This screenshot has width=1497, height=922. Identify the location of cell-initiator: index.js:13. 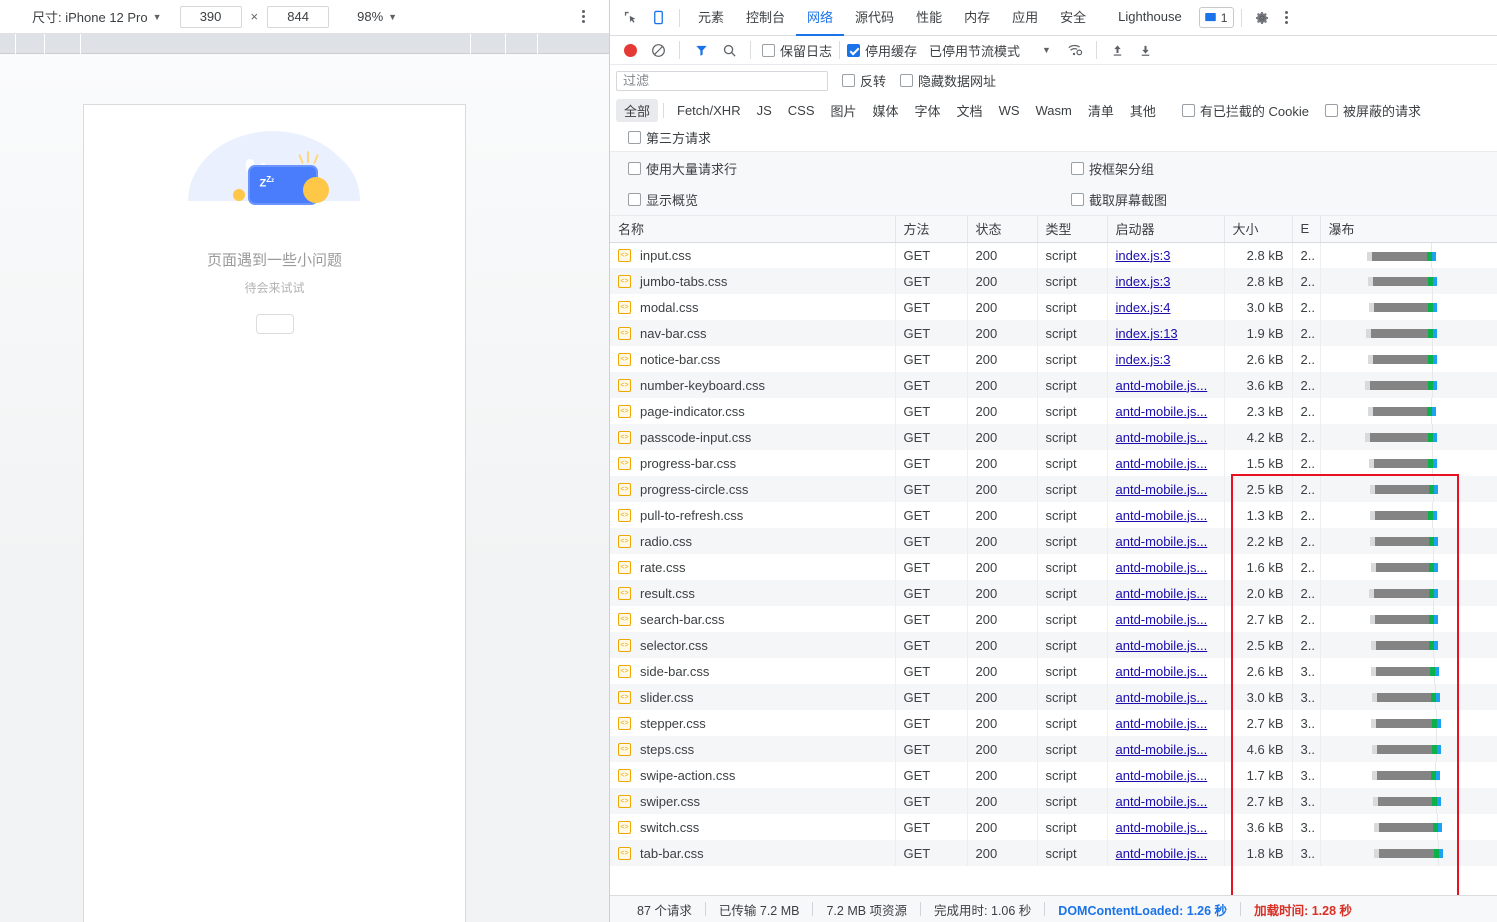
(1166, 333).